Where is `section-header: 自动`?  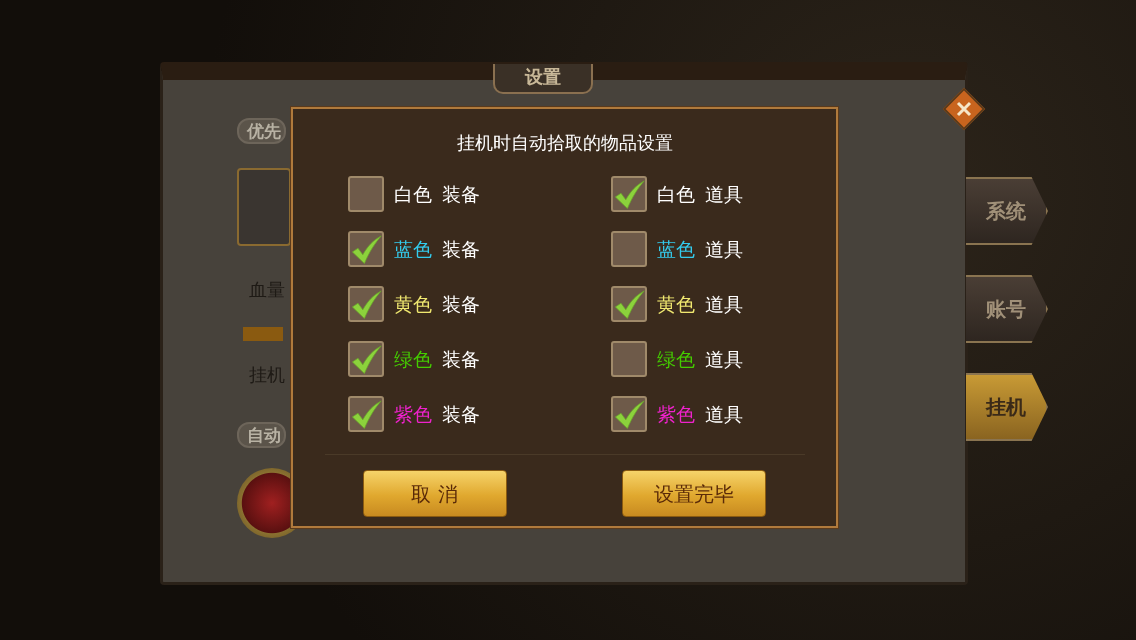 section-header: 自动 is located at coordinates (261, 435).